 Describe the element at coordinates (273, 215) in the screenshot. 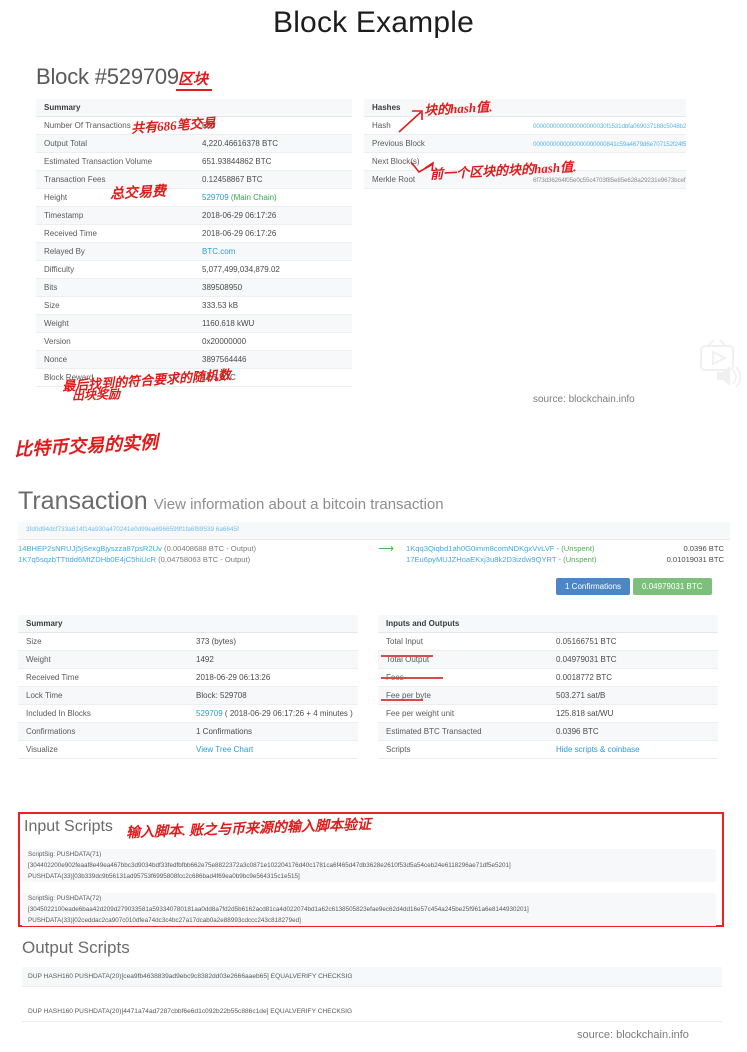

I see `row-value: 2018-06-29 06:17:26` at that location.